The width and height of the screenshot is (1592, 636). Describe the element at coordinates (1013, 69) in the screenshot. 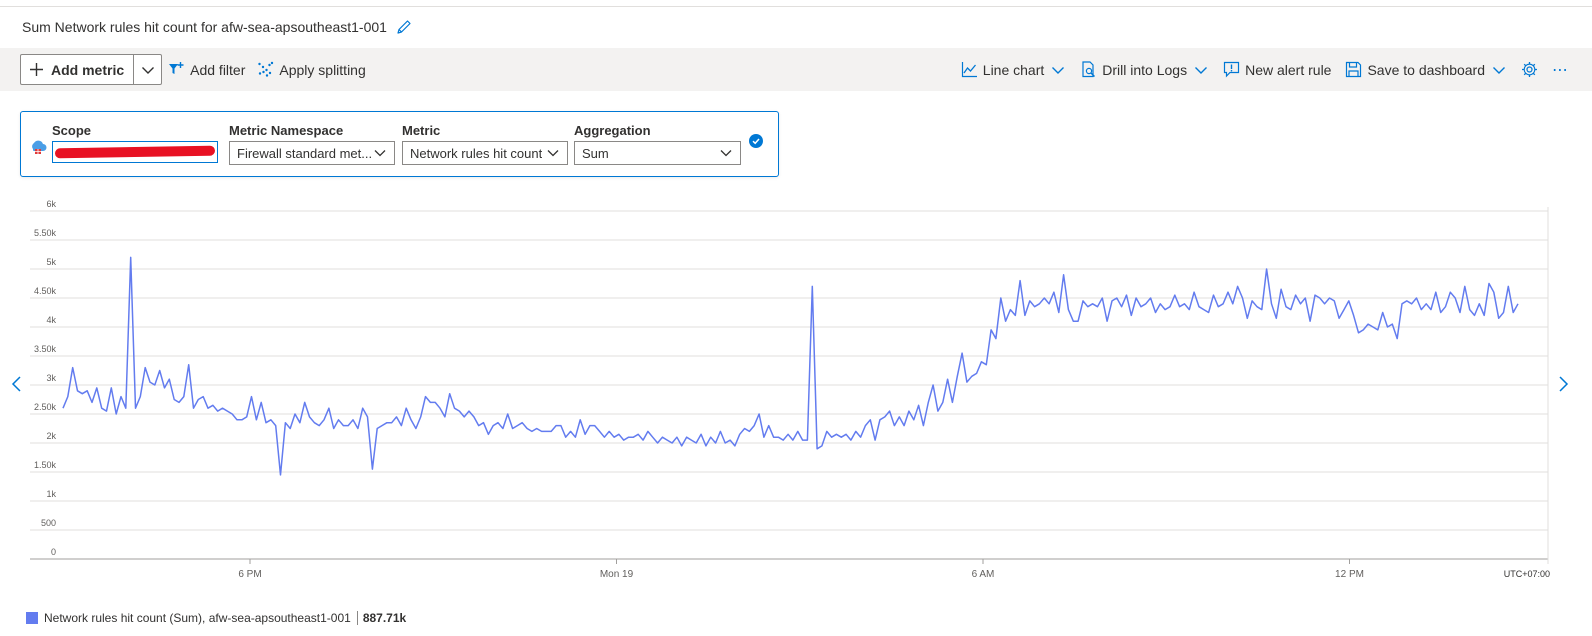

I see `line-chart-dropdown: Line chart` at that location.